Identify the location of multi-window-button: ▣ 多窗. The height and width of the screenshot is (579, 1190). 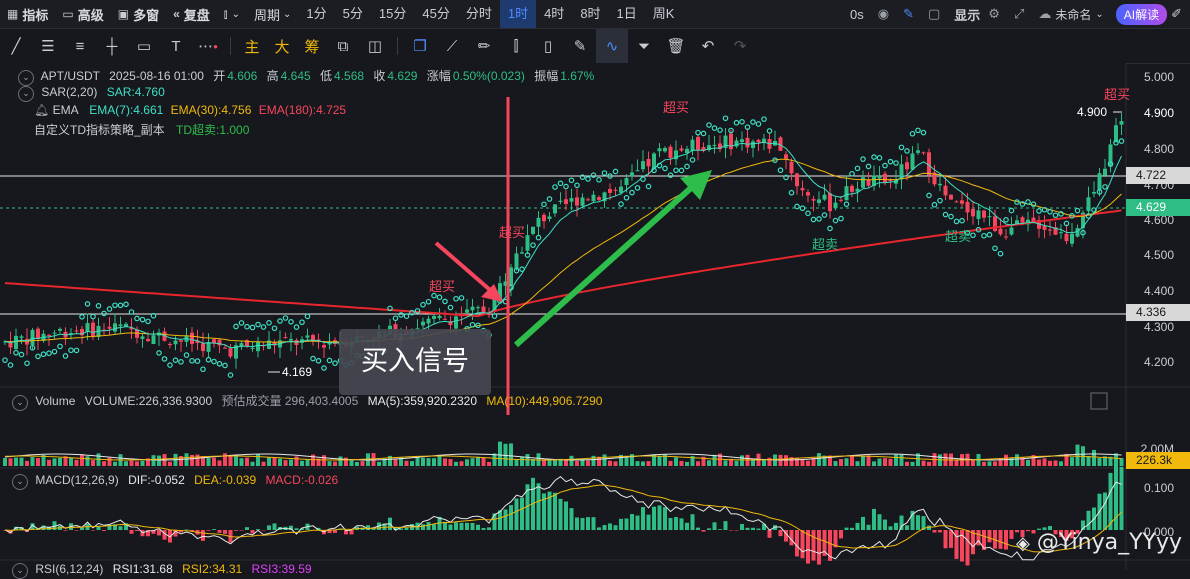
(138, 14).